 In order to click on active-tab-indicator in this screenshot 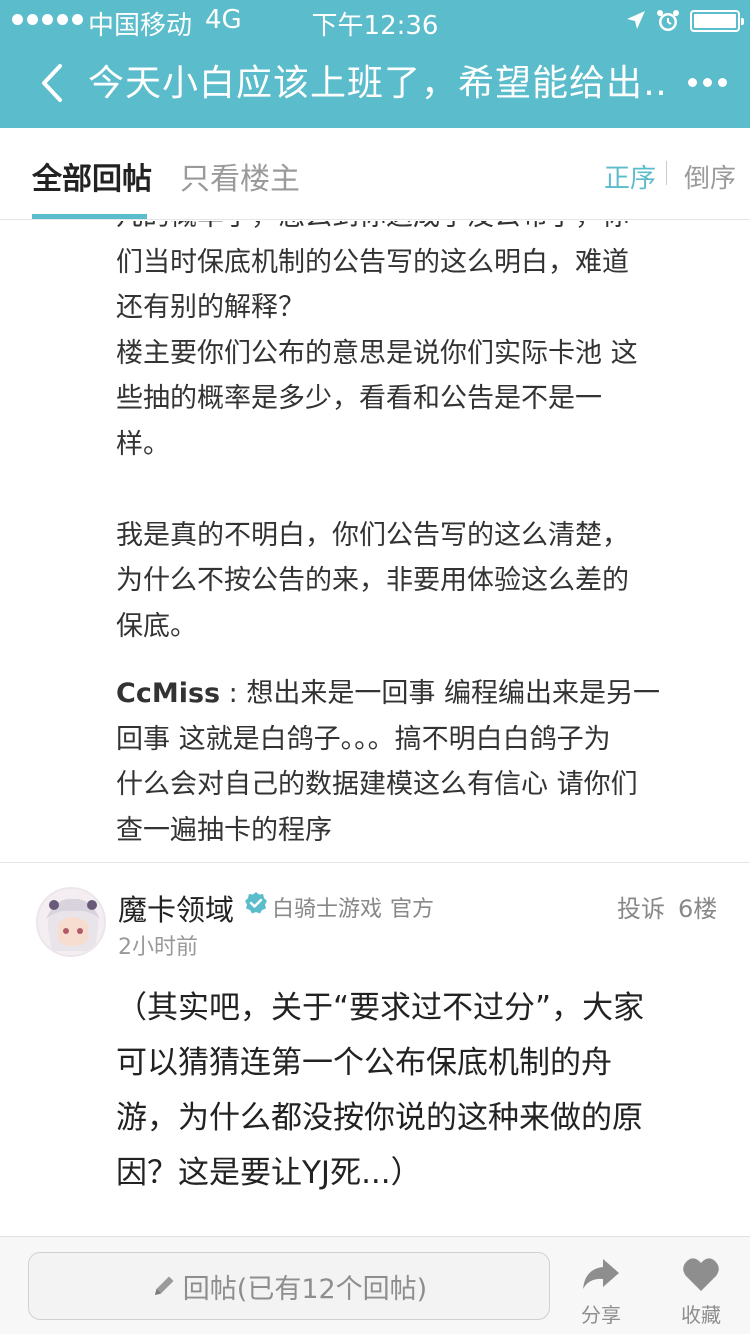, I will do `click(89, 216)`.